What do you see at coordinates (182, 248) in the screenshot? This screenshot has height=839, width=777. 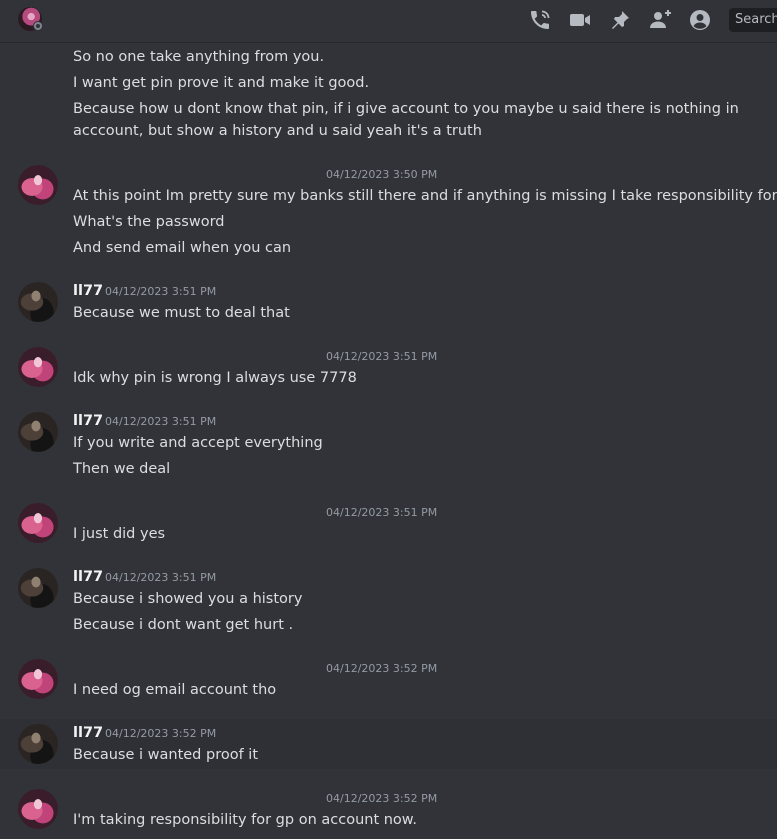 I see `message-text: And send email when you can` at bounding box center [182, 248].